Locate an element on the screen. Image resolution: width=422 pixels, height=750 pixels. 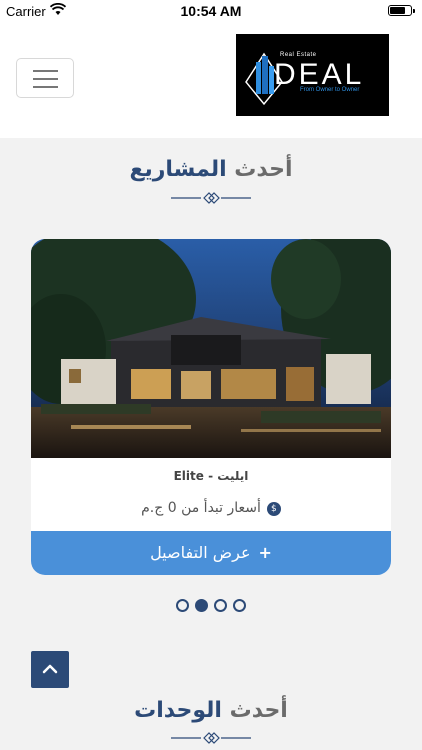
project-price-text: أسعار تبدأ من 0 ج.م is located at coordinates (201, 508).